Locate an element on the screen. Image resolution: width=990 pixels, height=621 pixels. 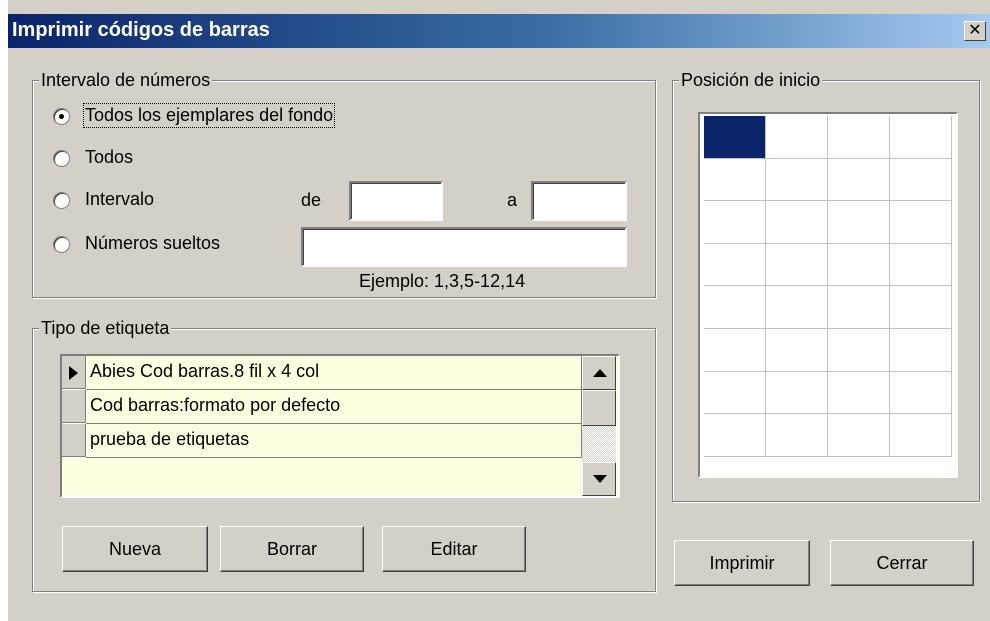
arrow-up-icon is located at coordinates (600, 373).